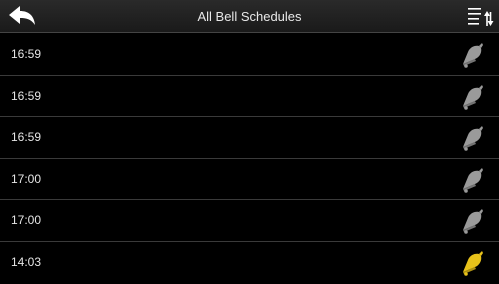  What do you see at coordinates (26, 261) in the screenshot?
I see `schedule-time: 14:03` at bounding box center [26, 261].